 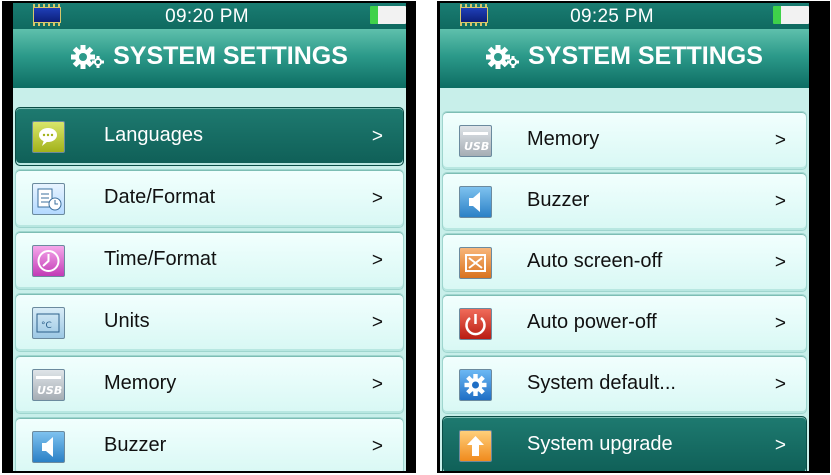 I want to click on menu-item-label: Auto screen-off, so click(x=595, y=261).